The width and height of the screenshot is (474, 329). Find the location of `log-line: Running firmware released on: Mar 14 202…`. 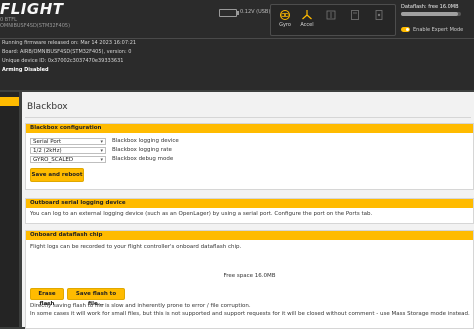

log-line: Running firmware released on: Mar 14 202… is located at coordinates (69, 43).